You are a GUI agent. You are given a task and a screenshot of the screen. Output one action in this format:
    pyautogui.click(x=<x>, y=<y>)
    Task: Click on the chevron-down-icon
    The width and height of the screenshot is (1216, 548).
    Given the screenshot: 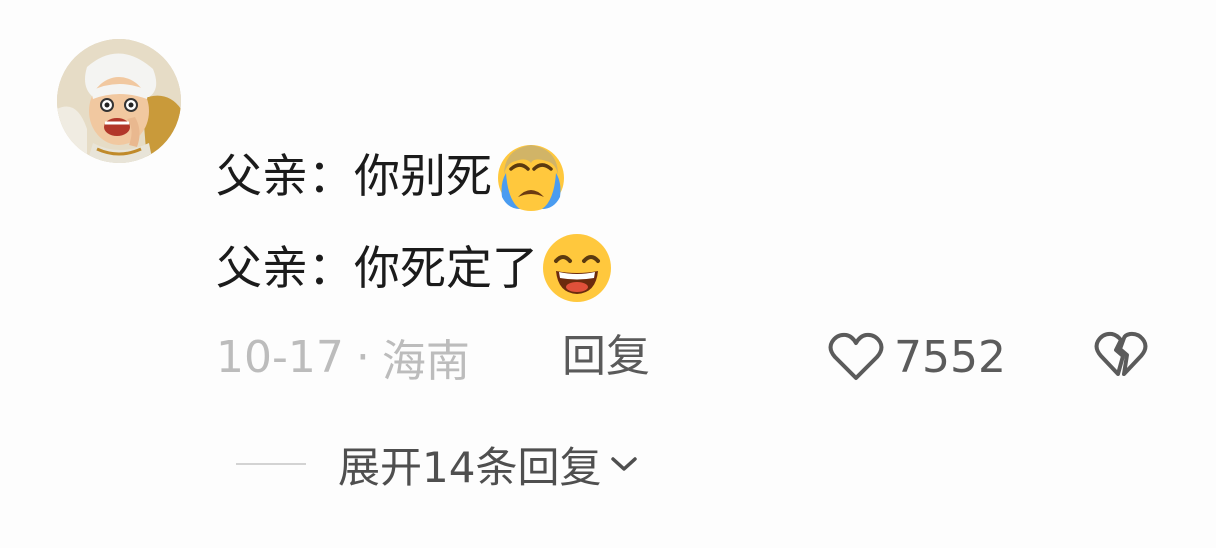 What is the action you would take?
    pyautogui.click(x=624, y=464)
    